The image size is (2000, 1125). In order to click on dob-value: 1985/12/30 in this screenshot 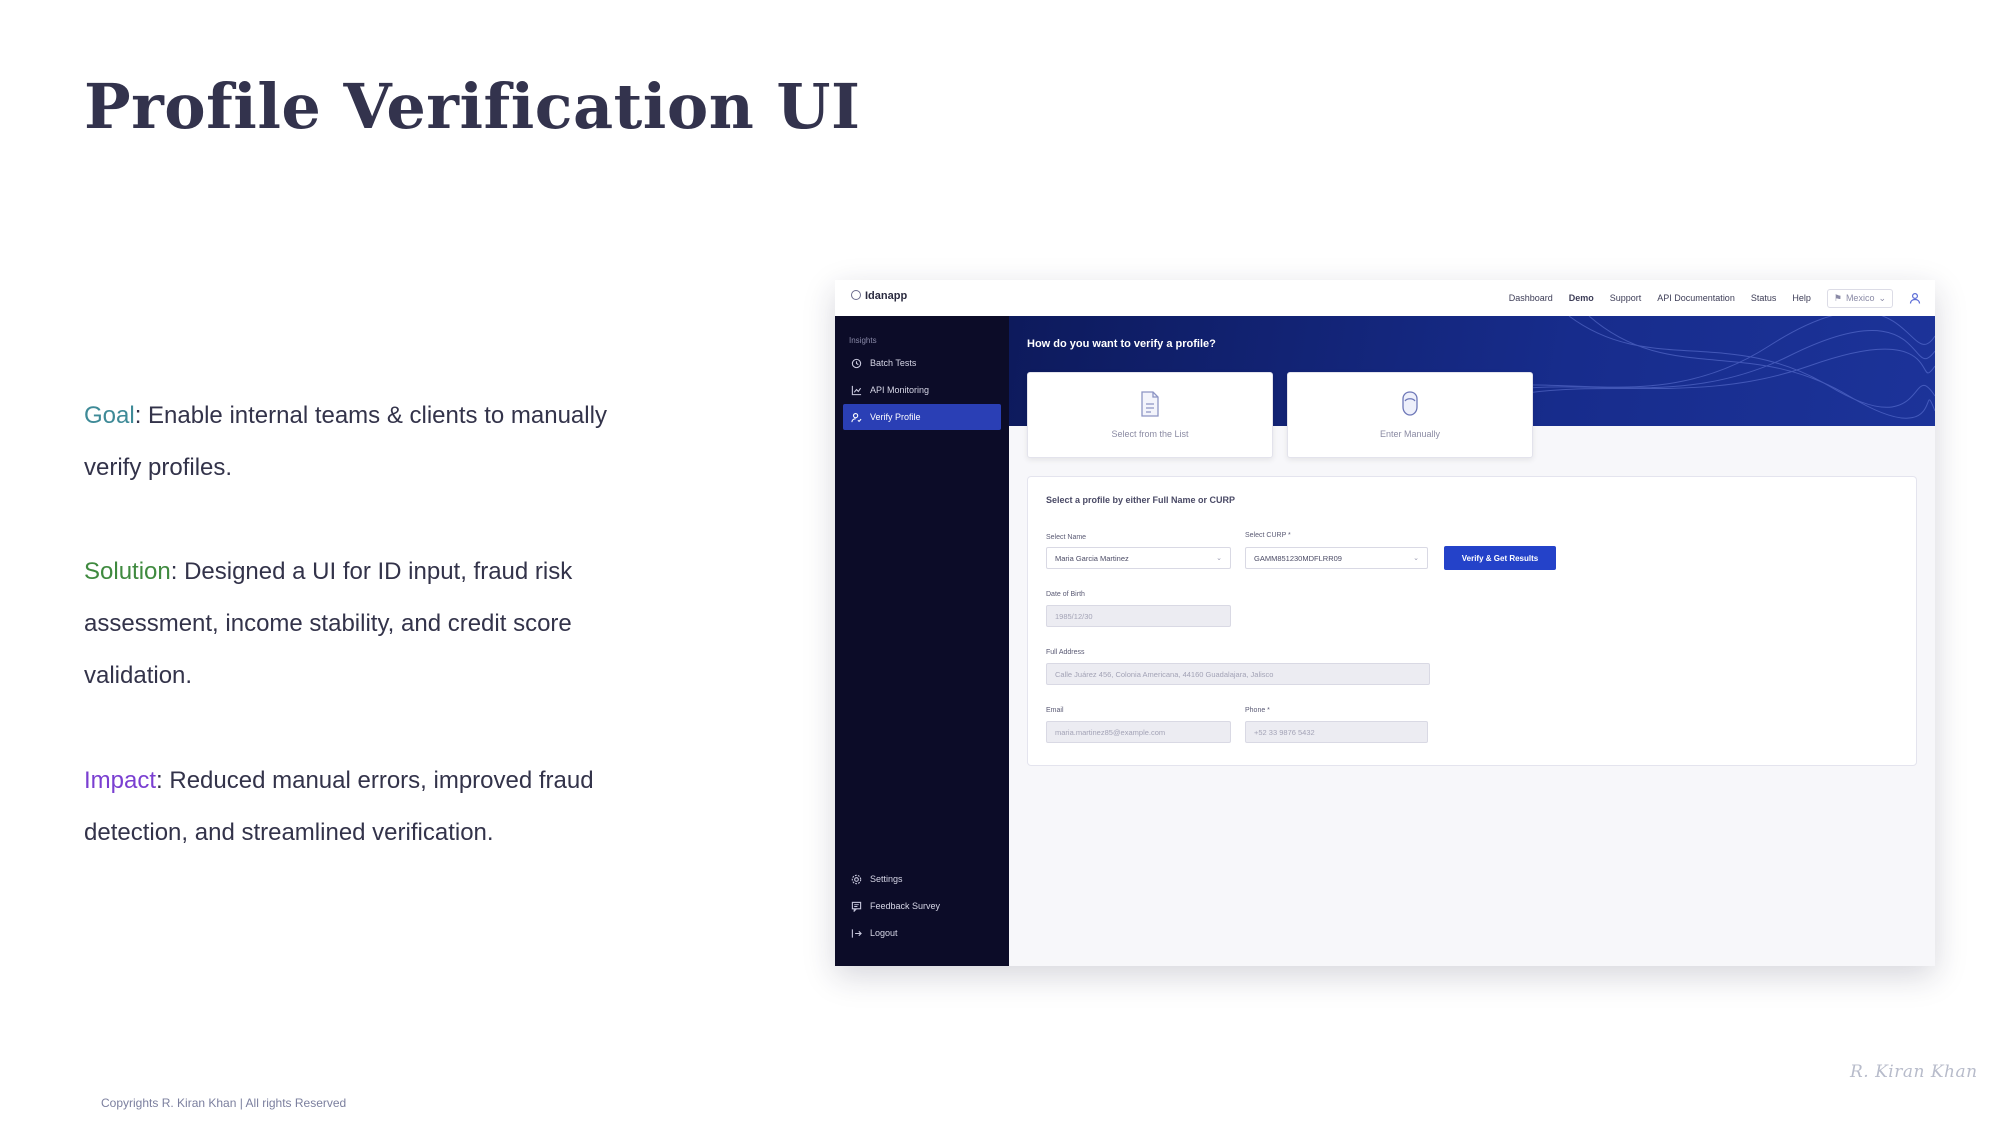, I will do `click(1074, 616)`.